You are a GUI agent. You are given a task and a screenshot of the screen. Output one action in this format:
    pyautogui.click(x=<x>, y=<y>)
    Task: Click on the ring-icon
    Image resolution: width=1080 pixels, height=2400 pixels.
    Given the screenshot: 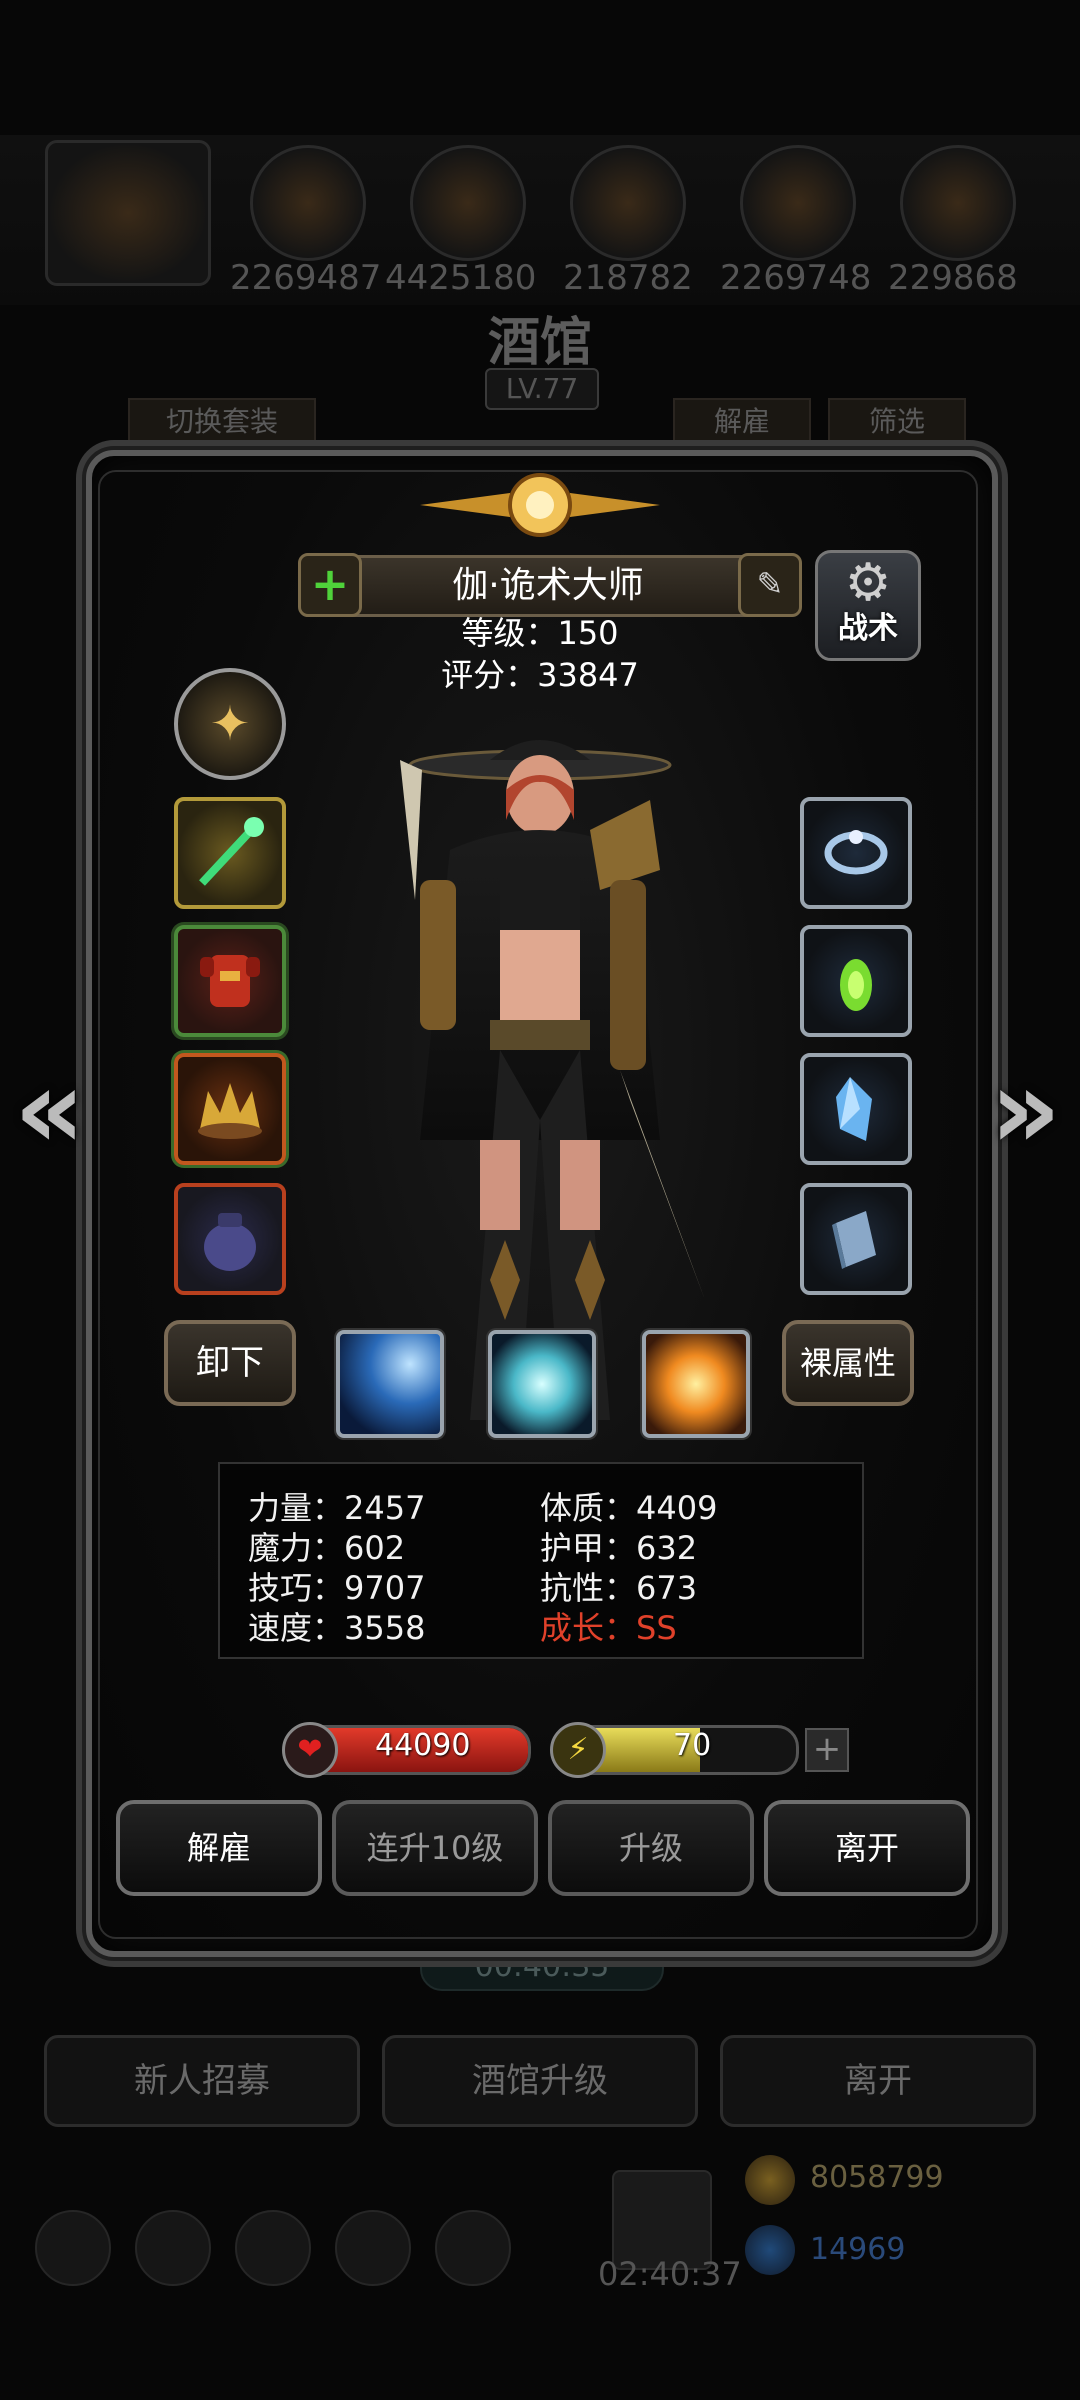 What is the action you would take?
    pyautogui.click(x=856, y=853)
    